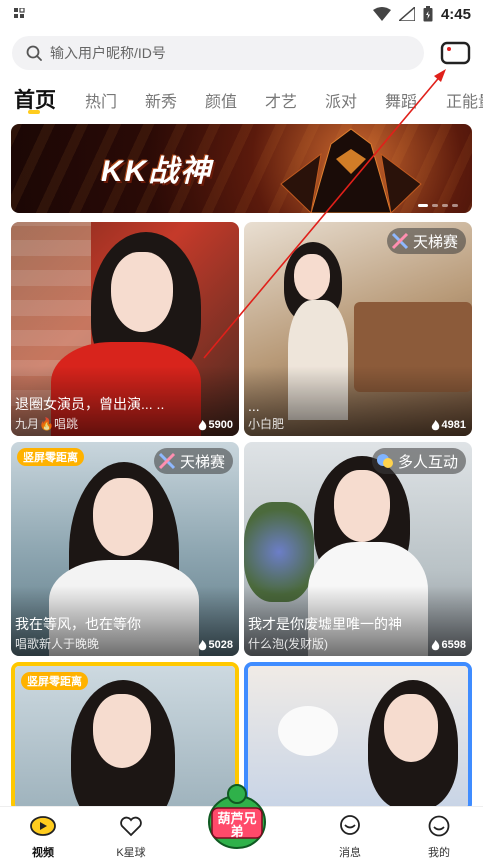 The height and width of the screenshot is (860, 483). What do you see at coordinates (157, 171) in the screenshot?
I see `banner-title: KK战神` at bounding box center [157, 171].